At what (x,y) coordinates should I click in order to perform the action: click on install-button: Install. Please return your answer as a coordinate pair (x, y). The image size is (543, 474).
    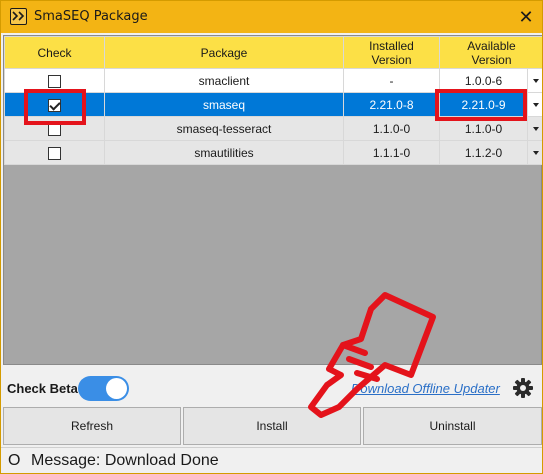
    Looking at the image, I should click on (272, 426).